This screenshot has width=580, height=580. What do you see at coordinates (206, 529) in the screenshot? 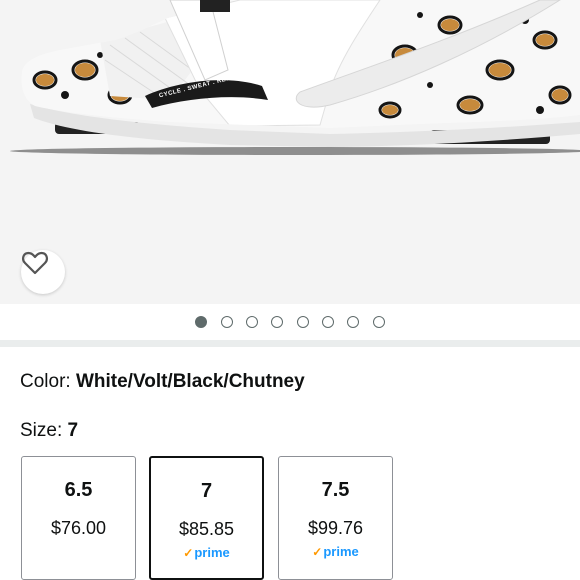
I see `size-option-price: $85.85` at bounding box center [206, 529].